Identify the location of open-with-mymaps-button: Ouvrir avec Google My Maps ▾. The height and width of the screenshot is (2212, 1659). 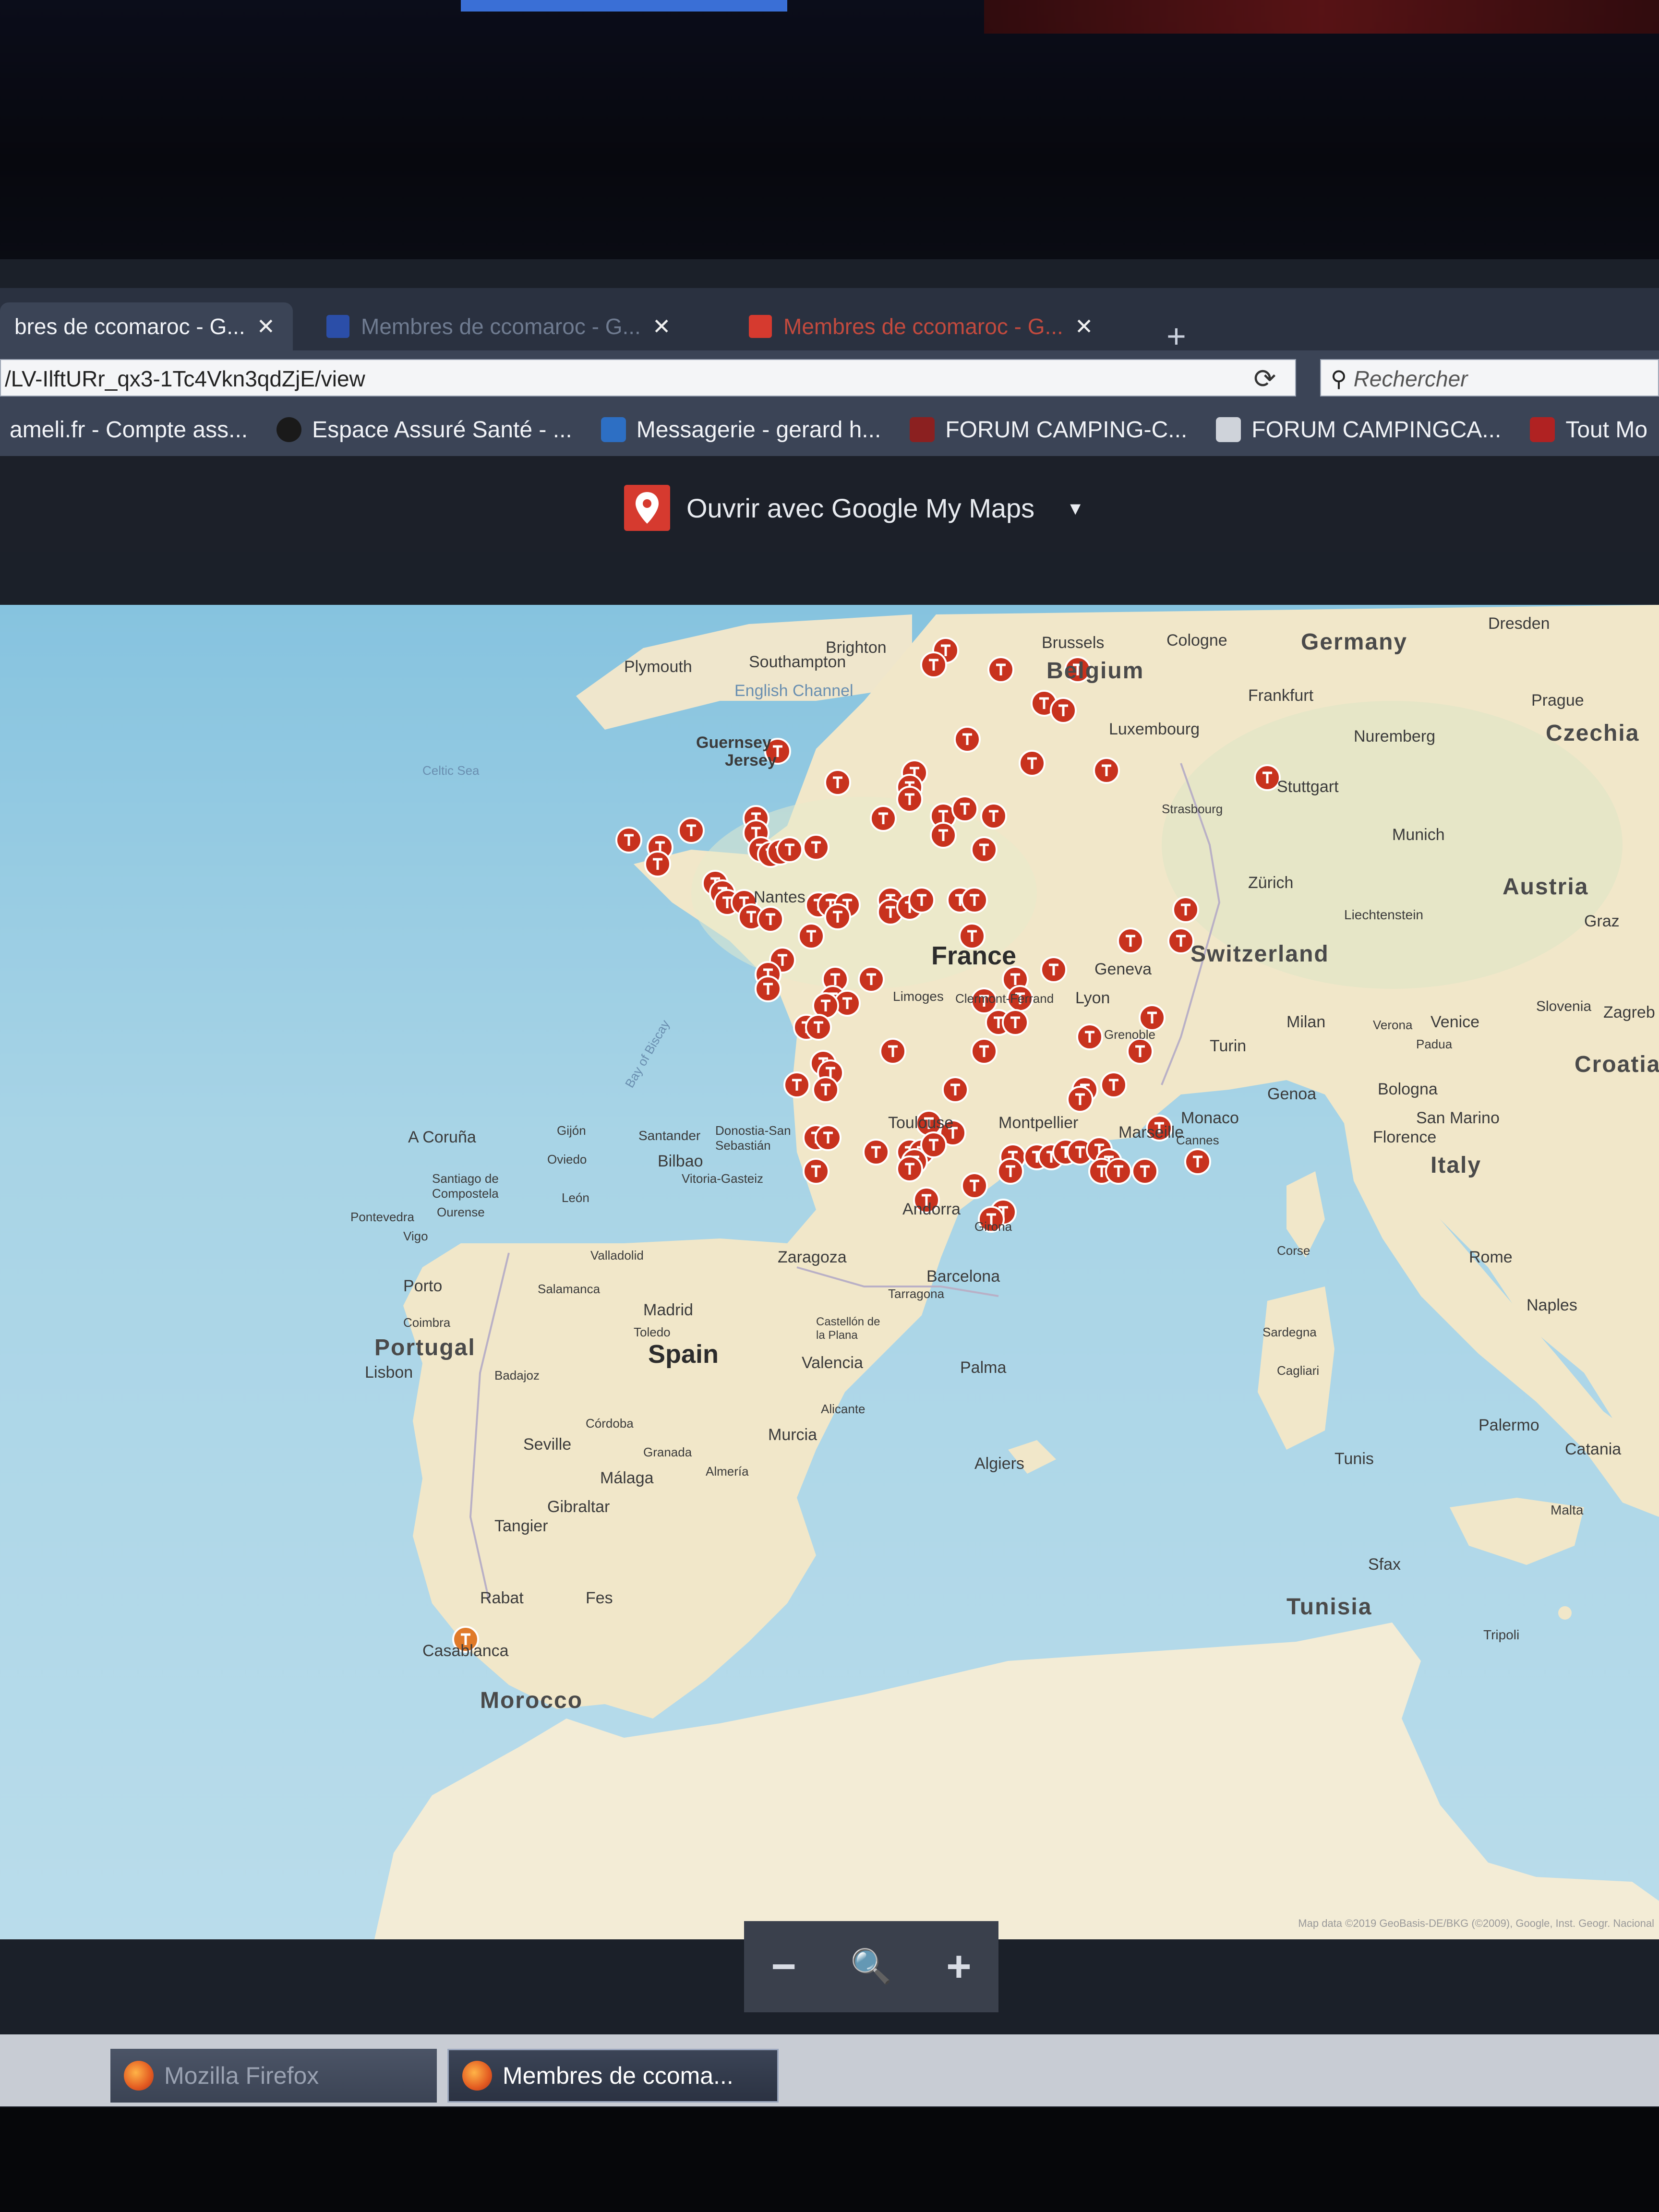
(852, 508).